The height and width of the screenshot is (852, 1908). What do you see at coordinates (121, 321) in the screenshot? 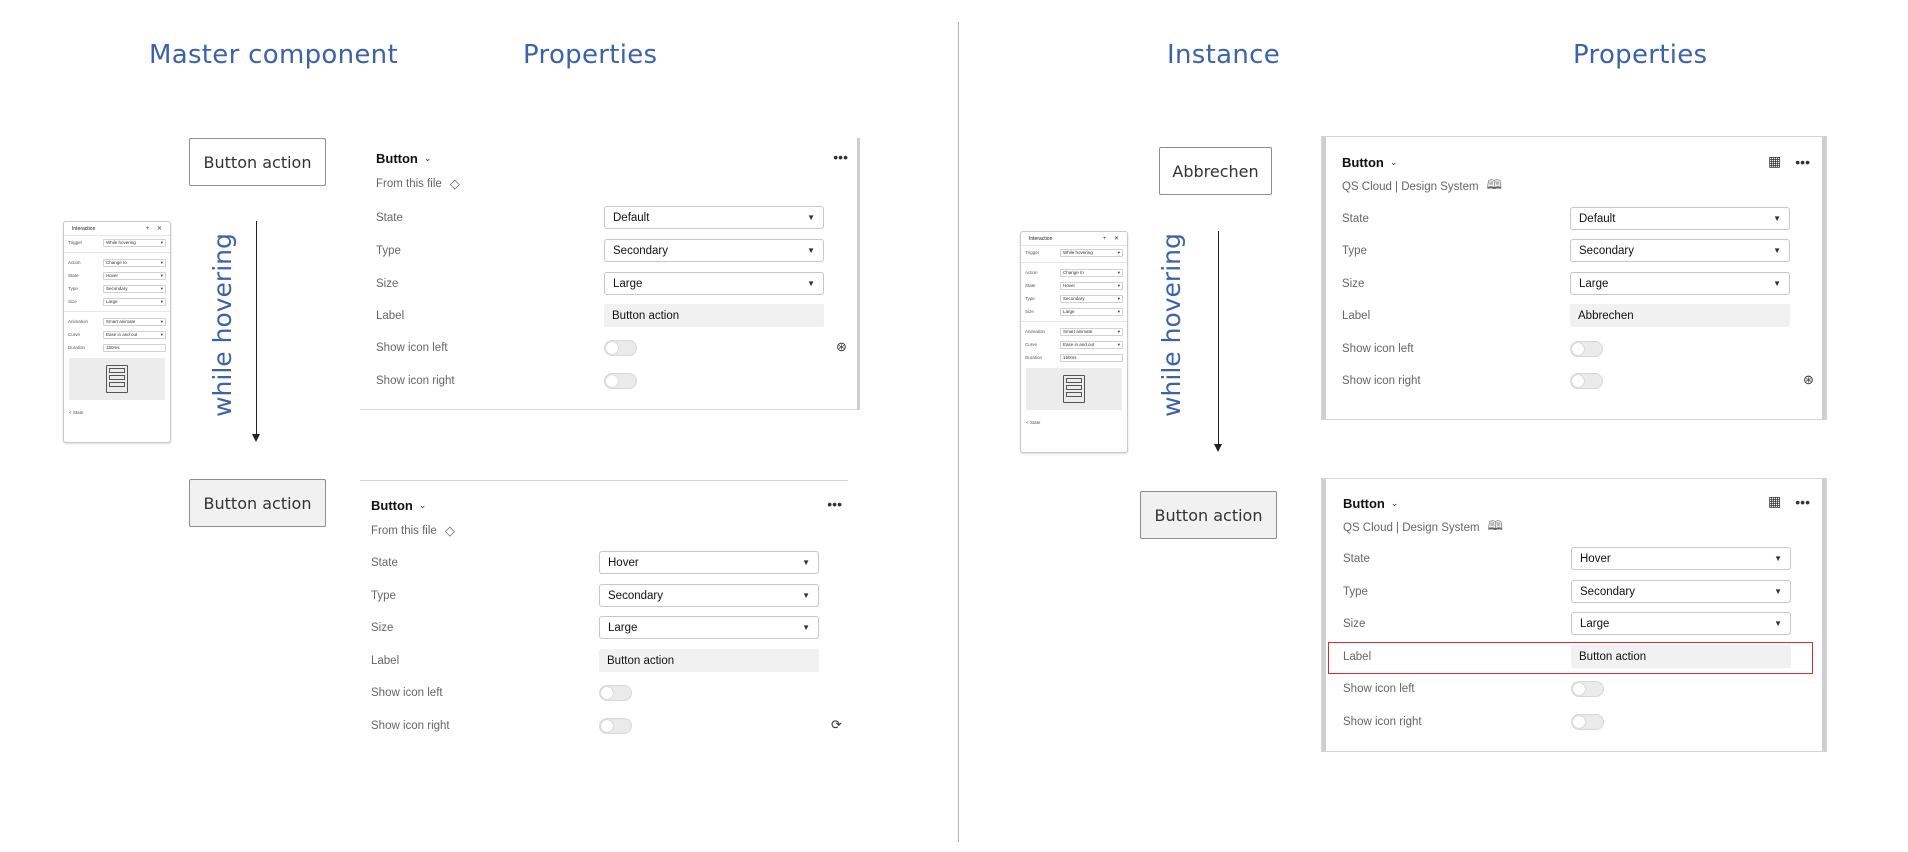
I see `thumb-value-text: Smart animate` at bounding box center [121, 321].